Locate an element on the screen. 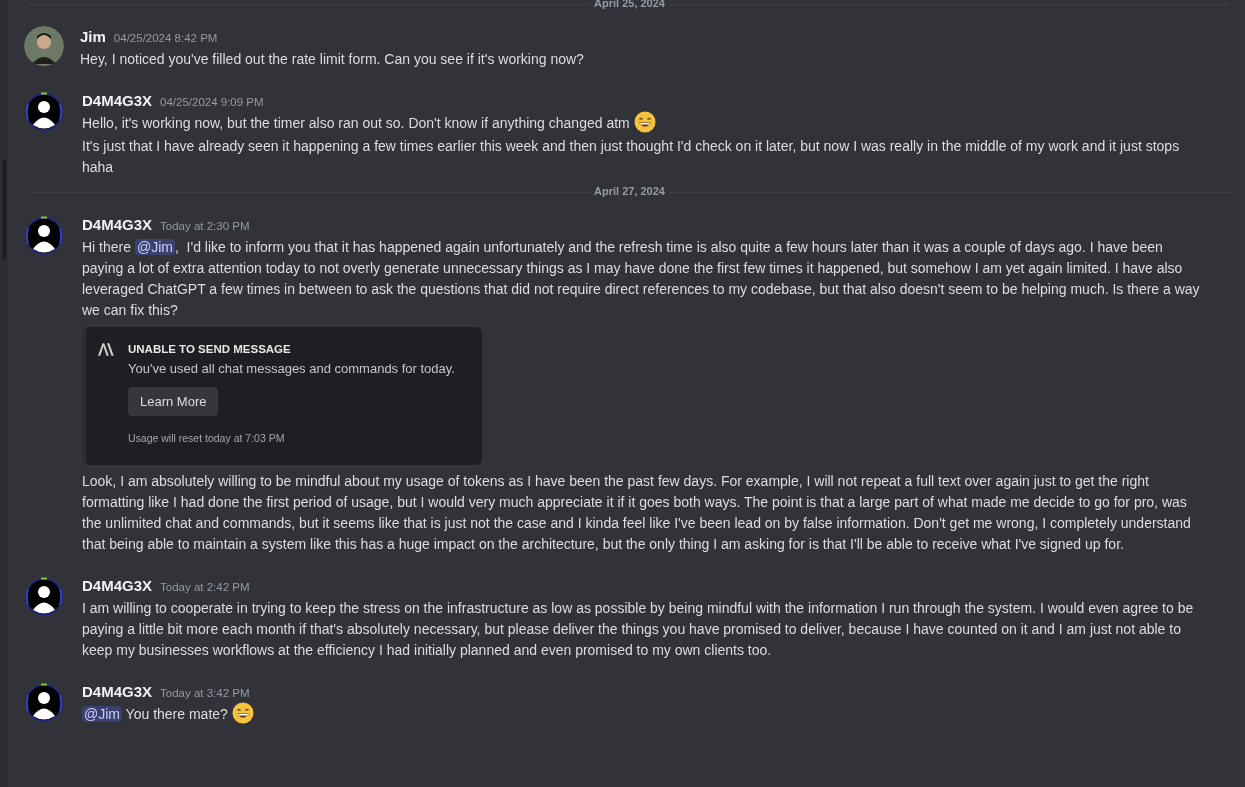  username: Jim is located at coordinates (93, 36).